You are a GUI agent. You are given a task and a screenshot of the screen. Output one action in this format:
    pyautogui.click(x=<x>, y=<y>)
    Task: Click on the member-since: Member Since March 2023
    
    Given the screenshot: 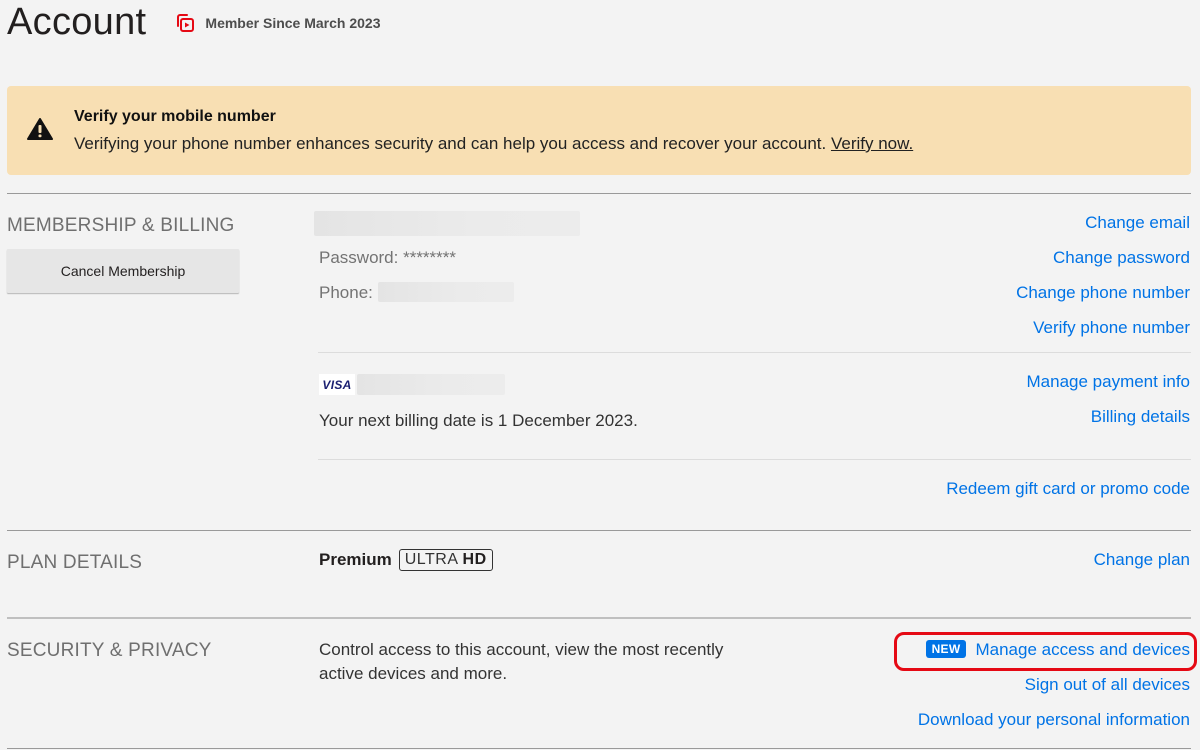 What is the action you would take?
    pyautogui.click(x=277, y=23)
    